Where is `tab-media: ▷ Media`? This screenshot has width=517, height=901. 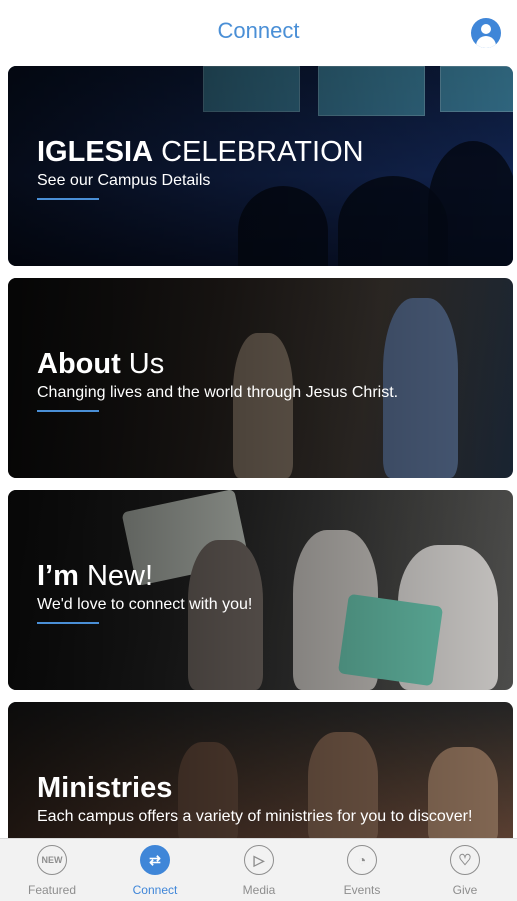 tab-media: ▷ Media is located at coordinates (259, 872).